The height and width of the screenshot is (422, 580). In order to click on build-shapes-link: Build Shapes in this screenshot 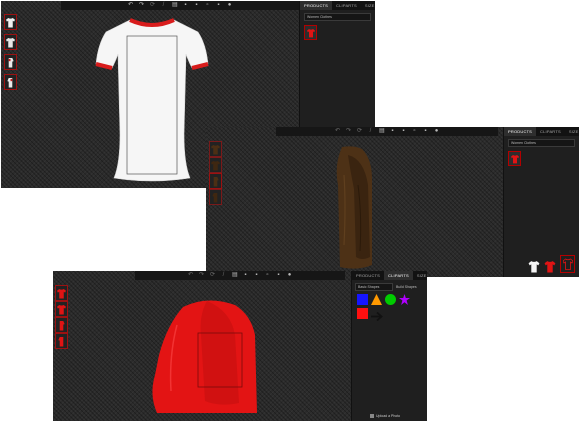, I will do `click(406, 287)`.